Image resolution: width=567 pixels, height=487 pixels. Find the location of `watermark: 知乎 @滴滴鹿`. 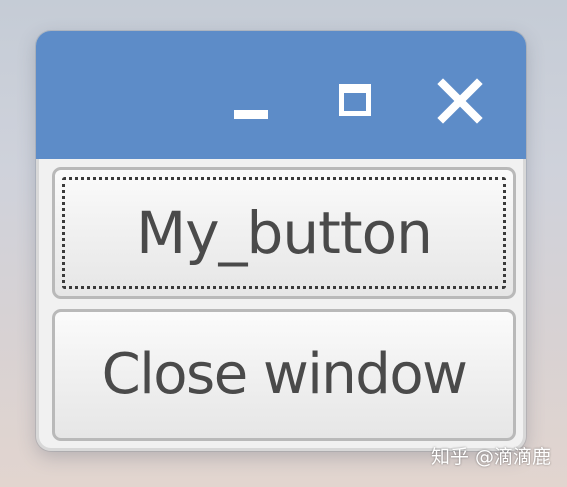

watermark: 知乎 @滴滴鹿 is located at coordinates (490, 457).